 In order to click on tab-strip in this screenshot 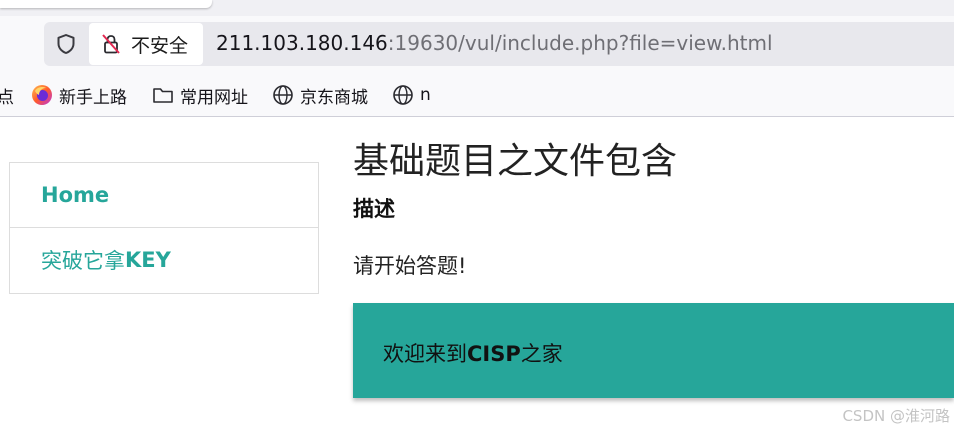, I will do `click(477, 8)`.